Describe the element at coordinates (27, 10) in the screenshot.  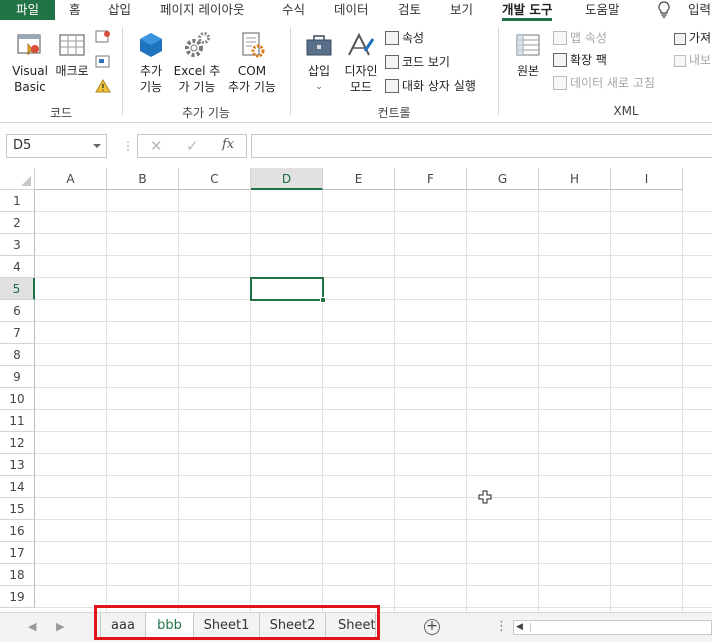
I see `tab-file: 파일` at that location.